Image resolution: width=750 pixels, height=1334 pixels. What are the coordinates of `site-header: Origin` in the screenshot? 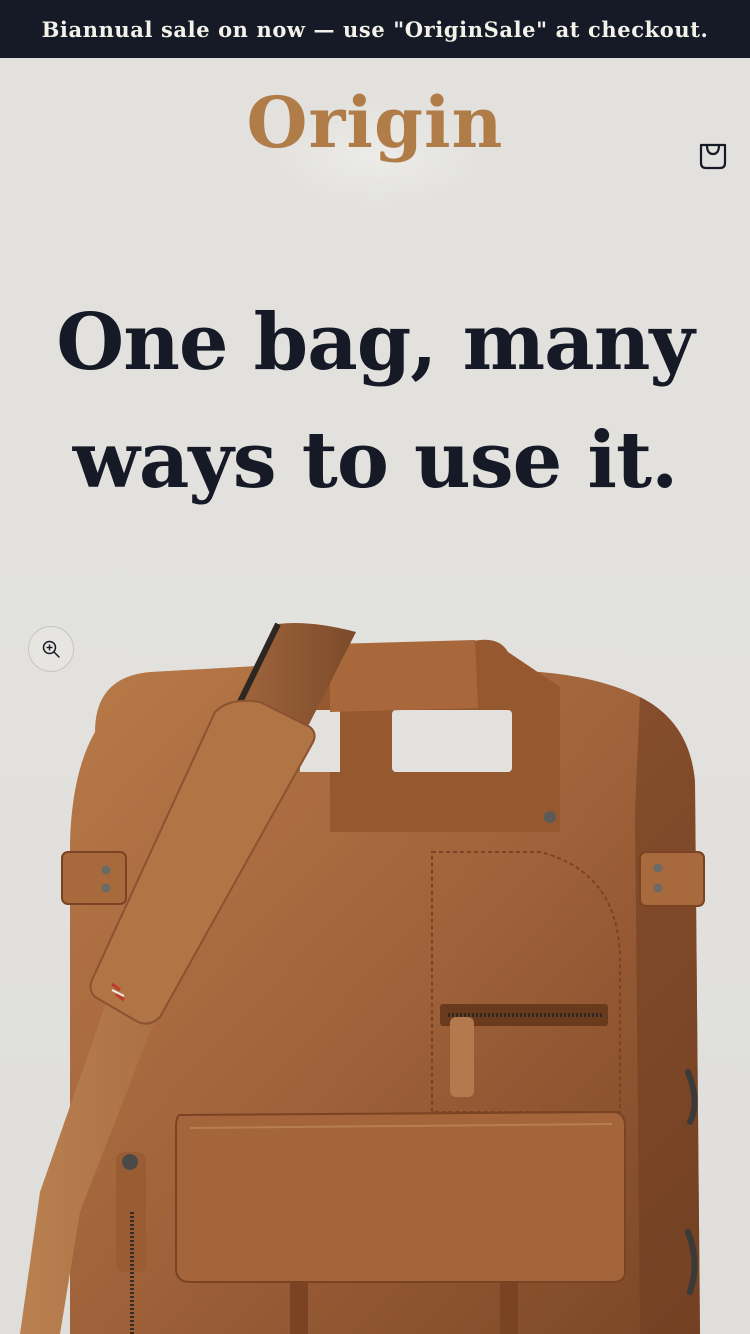 It's located at (375, 143).